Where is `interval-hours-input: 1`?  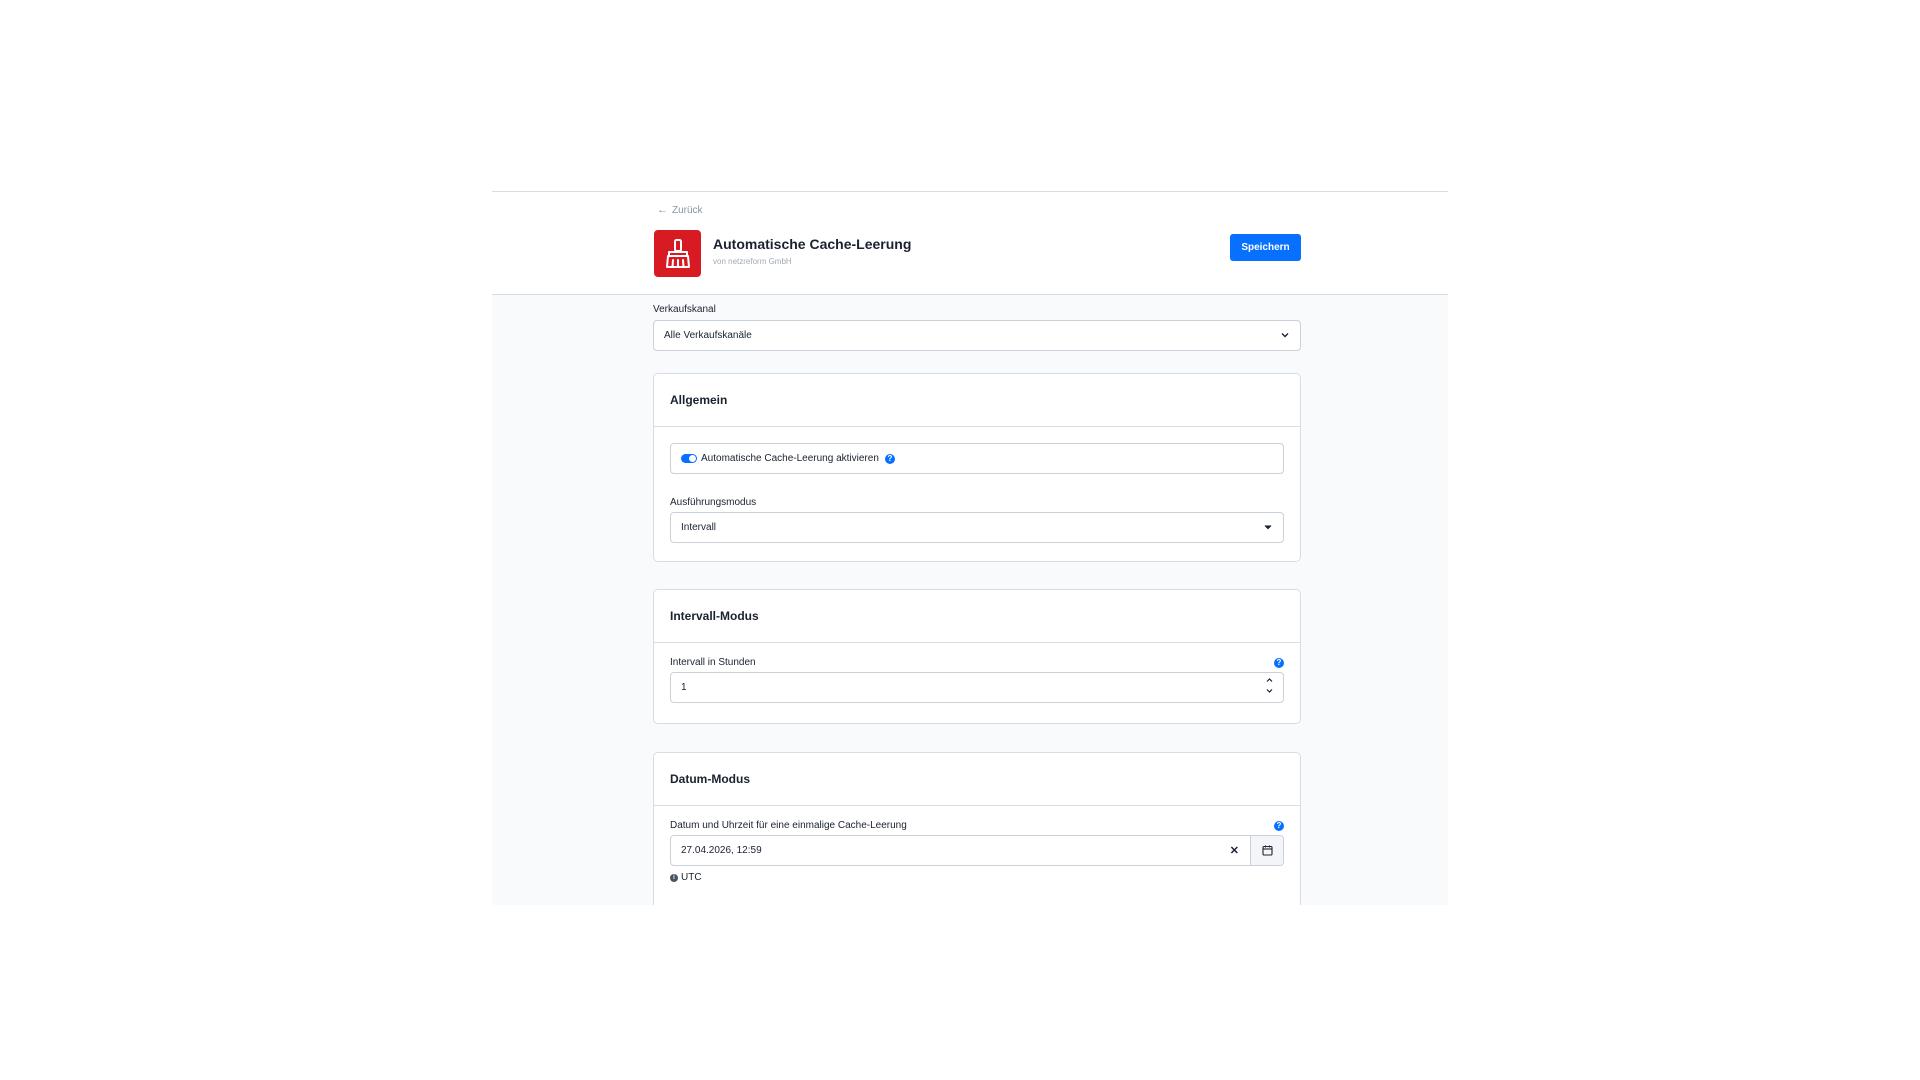
interval-hours-input: 1 is located at coordinates (977, 687).